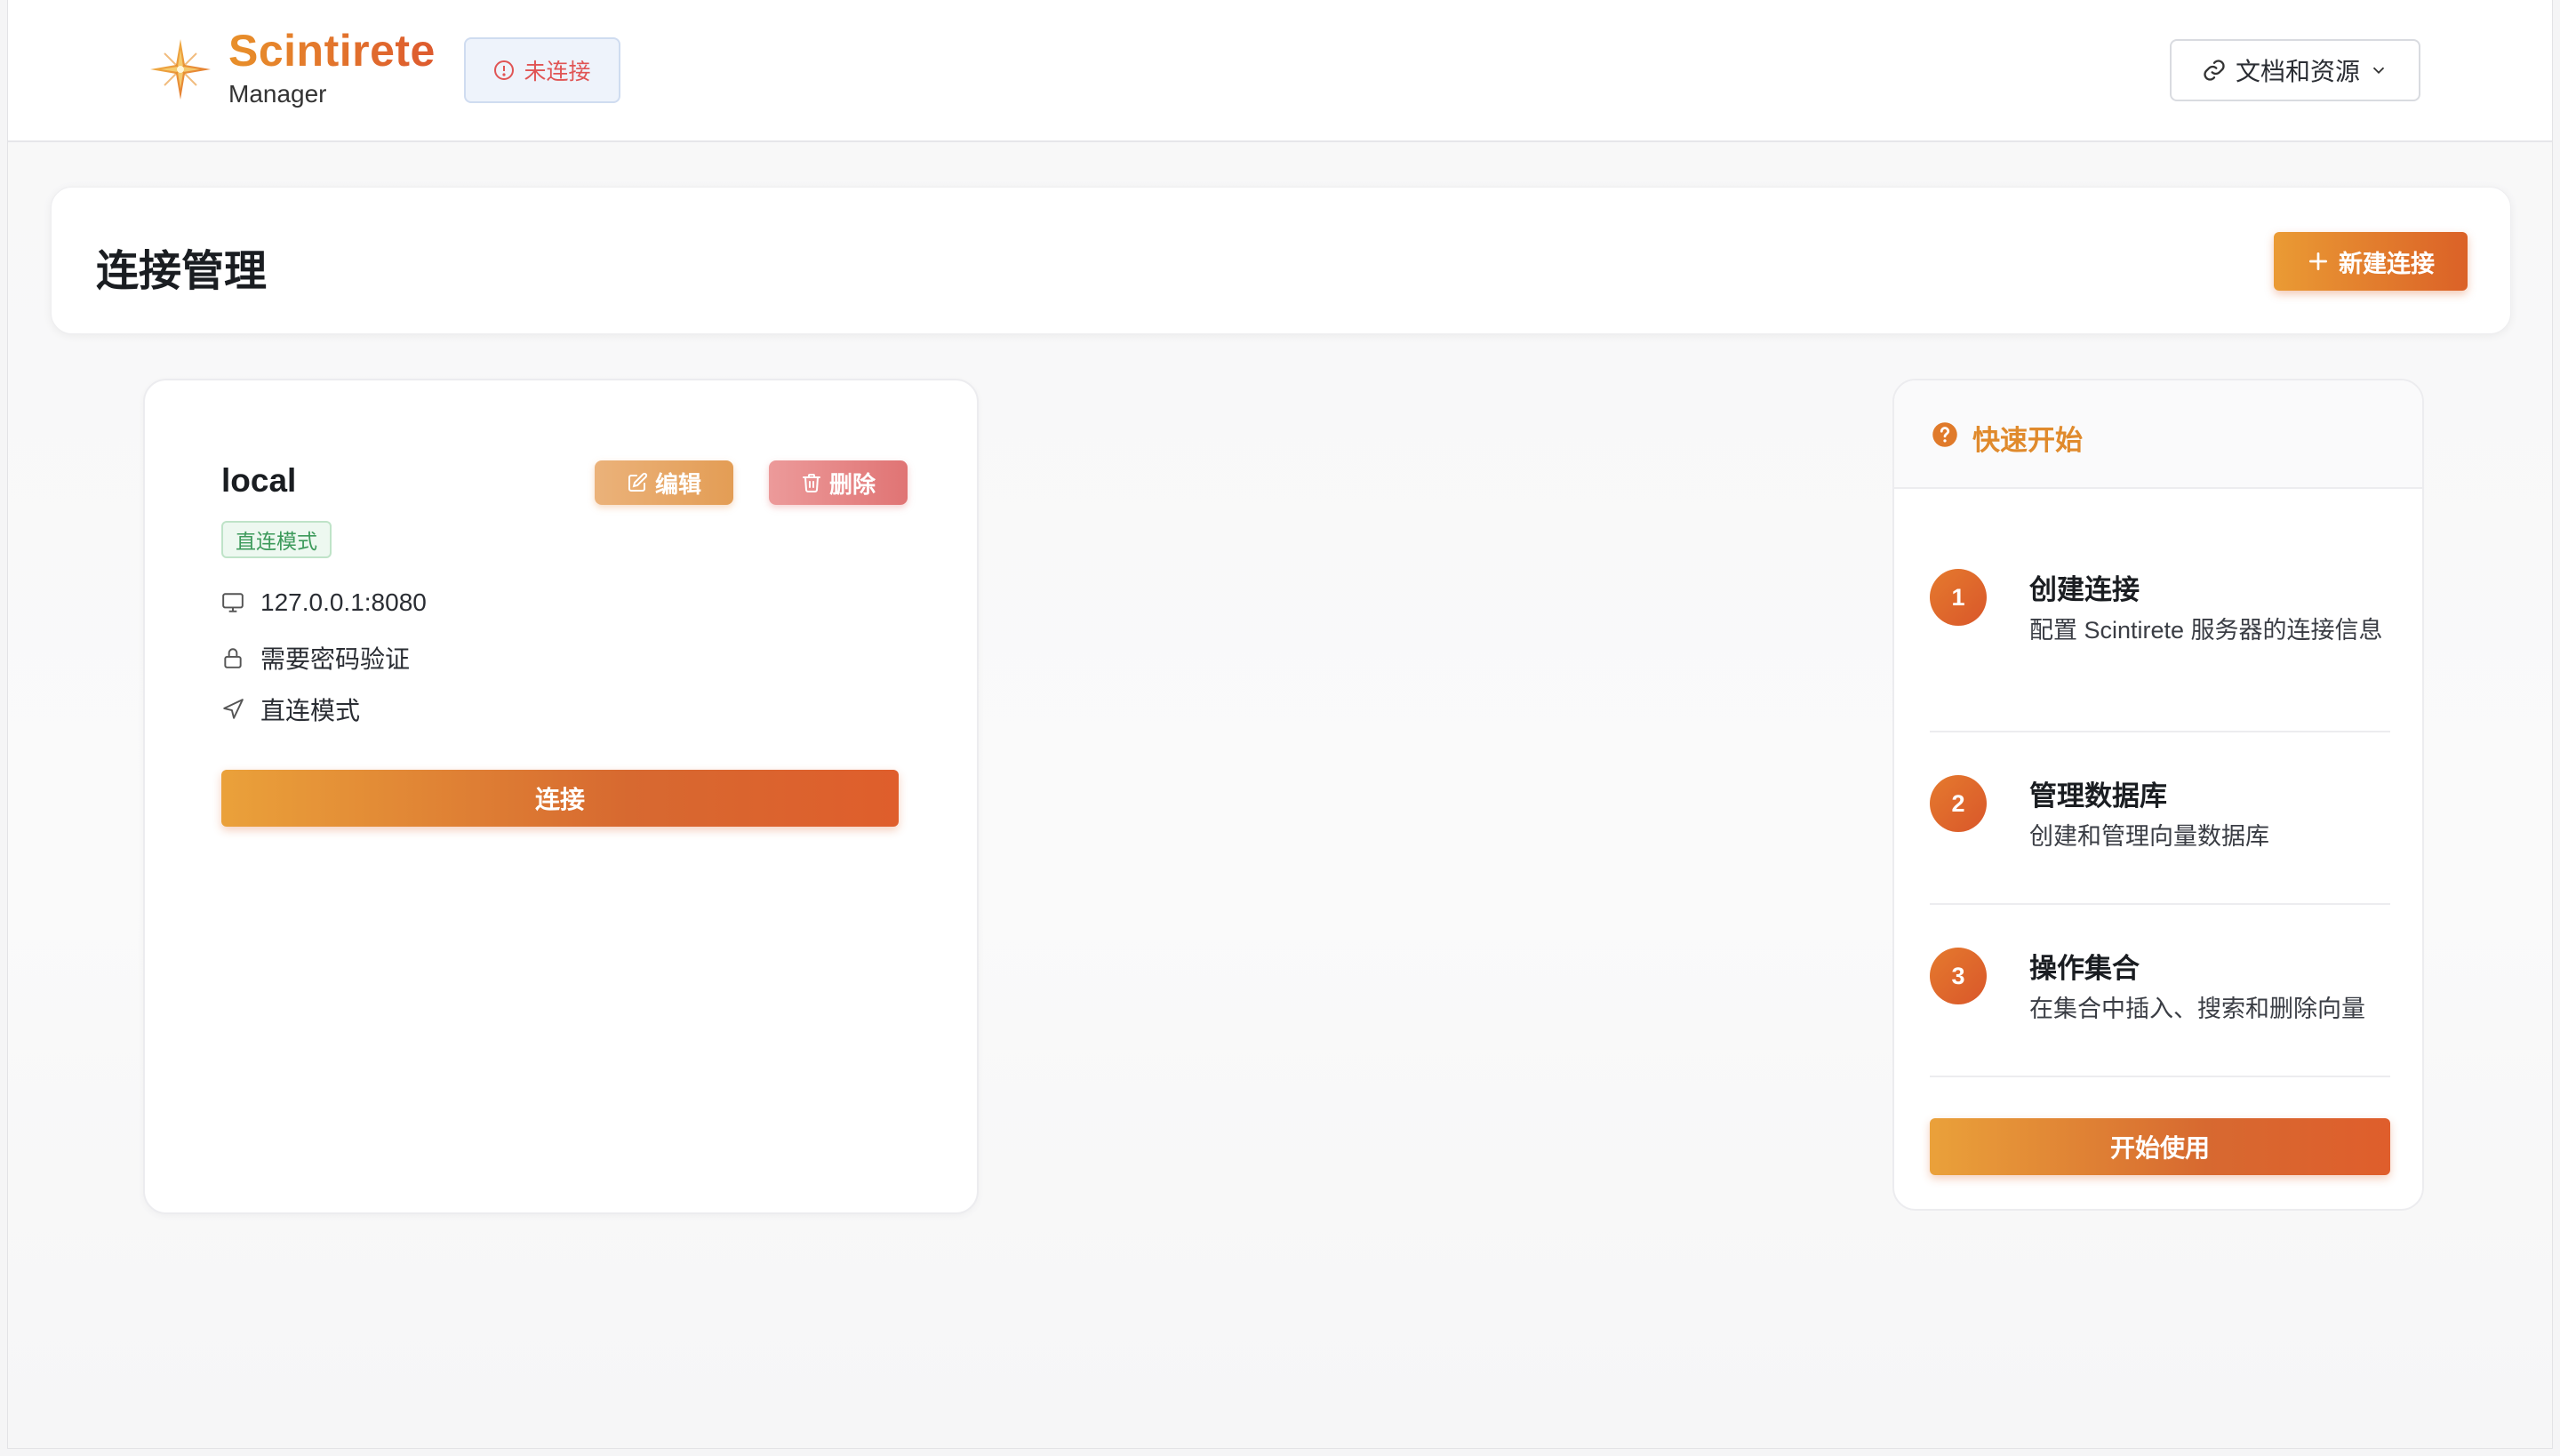 Image resolution: width=2560 pixels, height=1456 pixels. I want to click on step-title: 操作集合, so click(2084, 968).